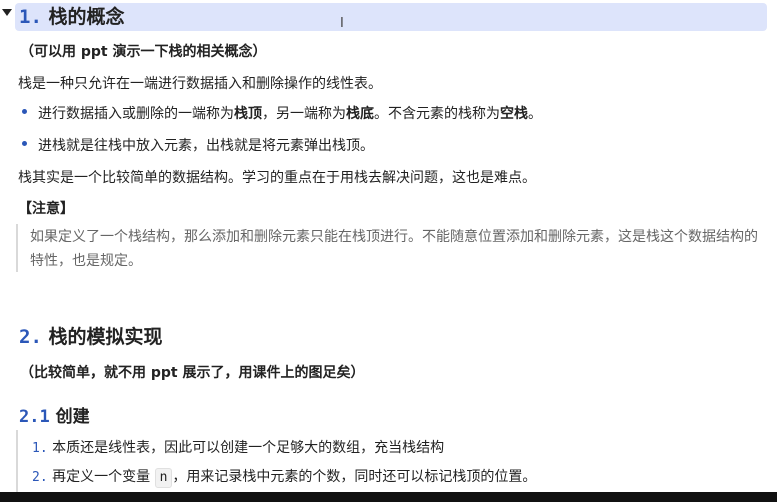 Image resolution: width=777 pixels, height=502 pixels. Describe the element at coordinates (354, 477) in the screenshot. I see `list-text: ，用来记录栈中元素的个数，同时还可以标记栈顶的位置。` at that location.